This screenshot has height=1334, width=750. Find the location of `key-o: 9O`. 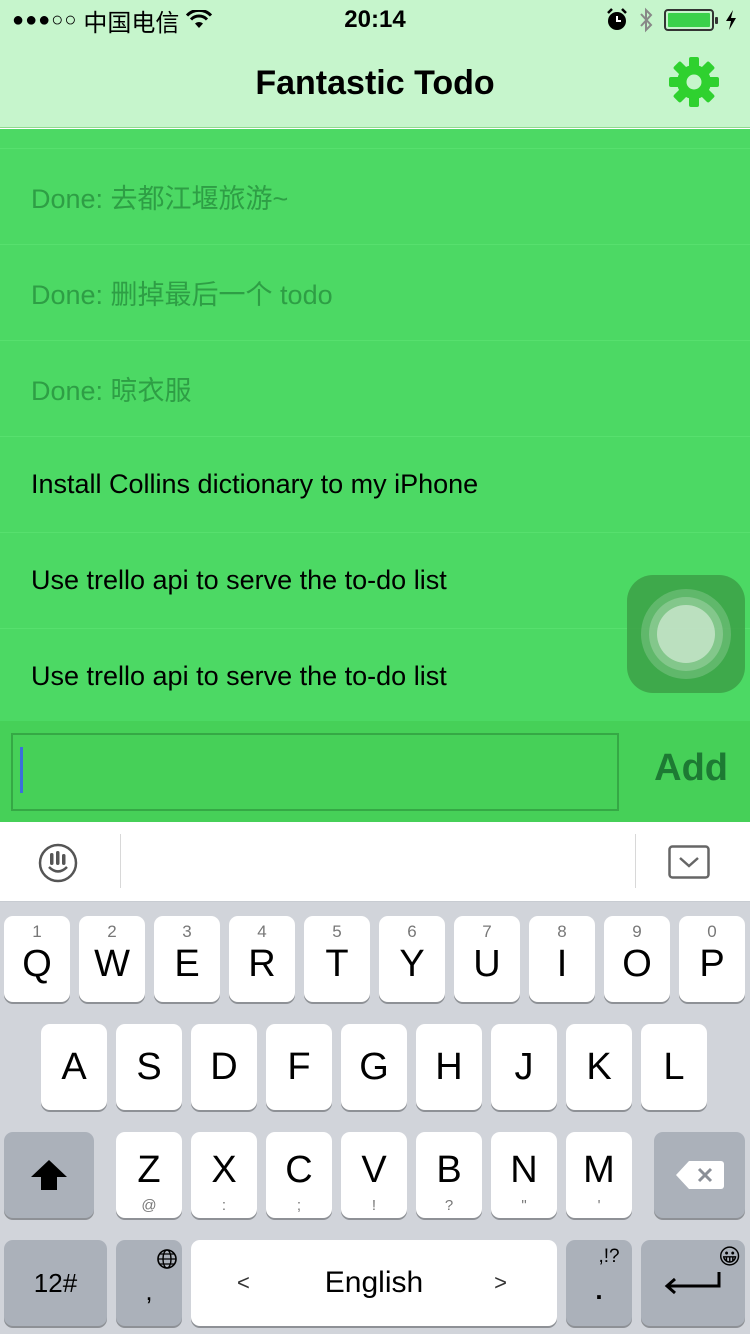

key-o: 9O is located at coordinates (637, 959).